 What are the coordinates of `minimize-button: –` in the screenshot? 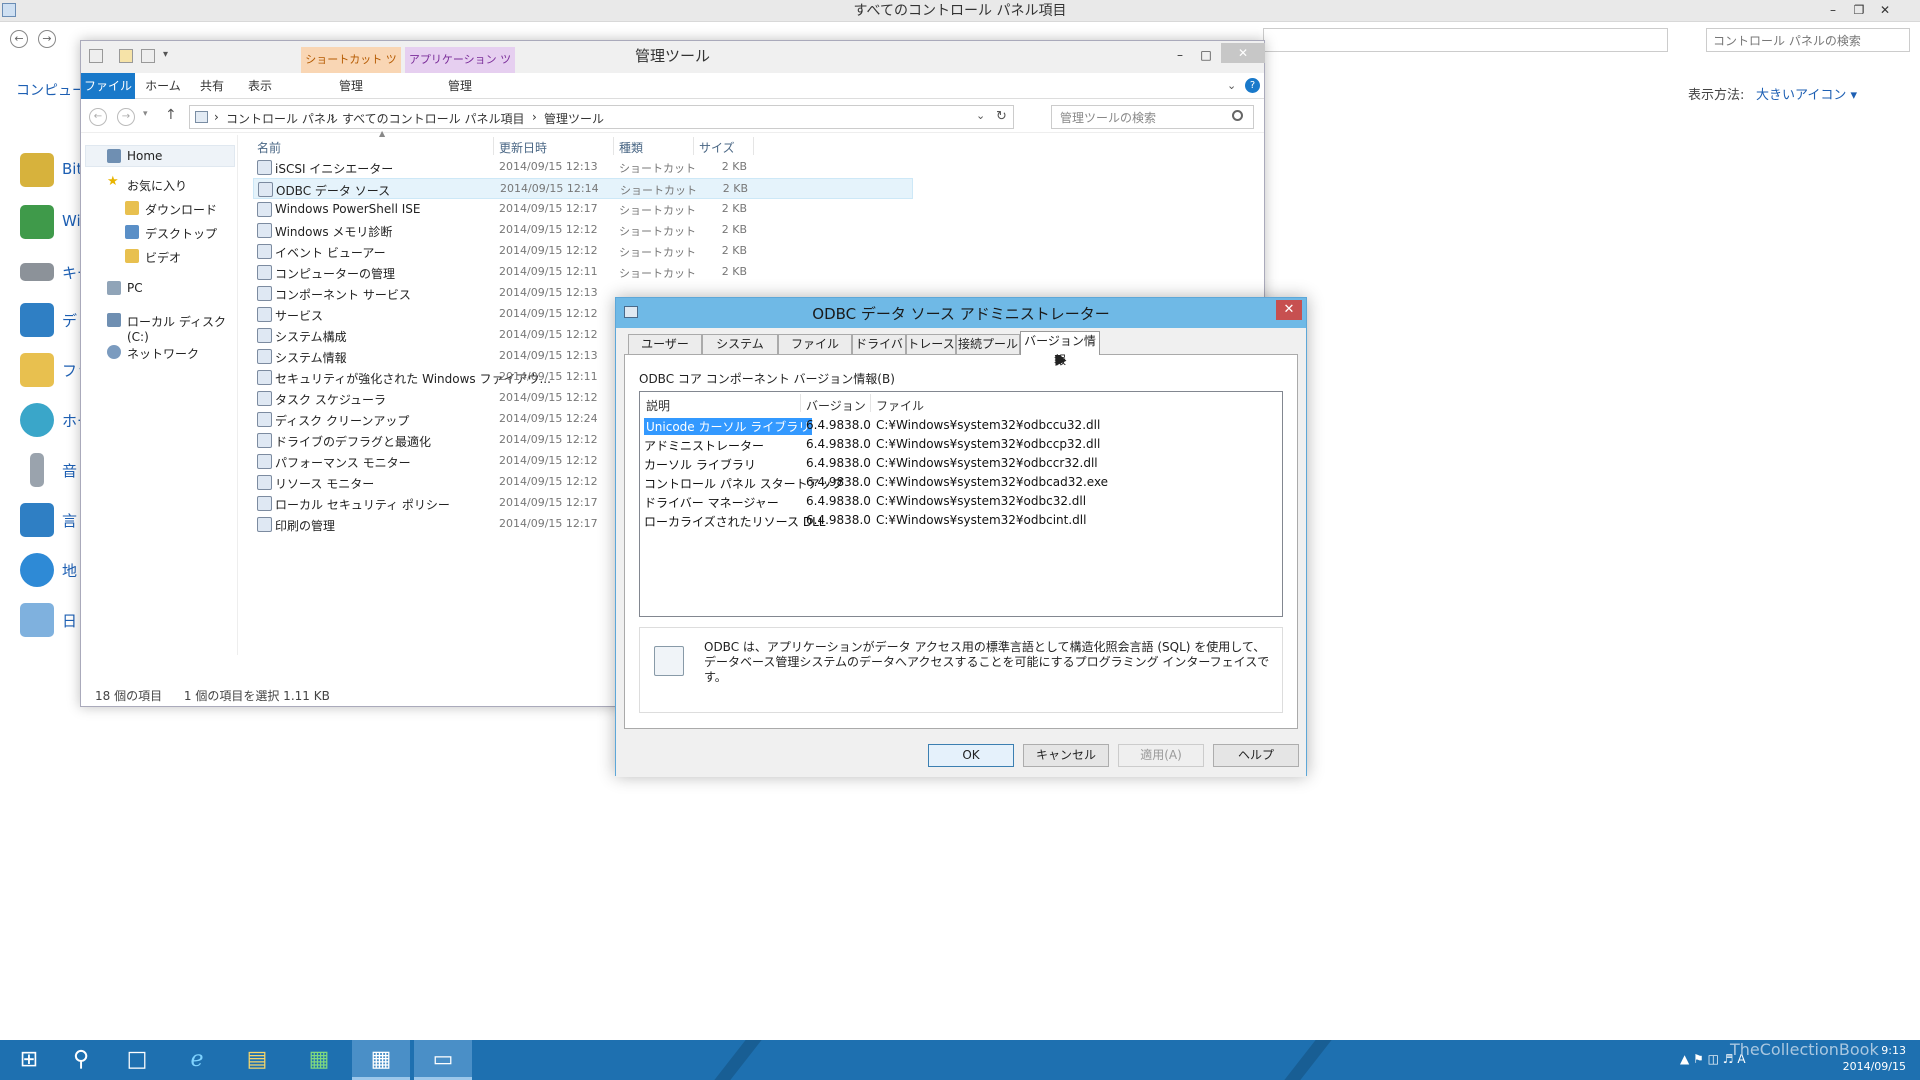 It's located at (1833, 10).